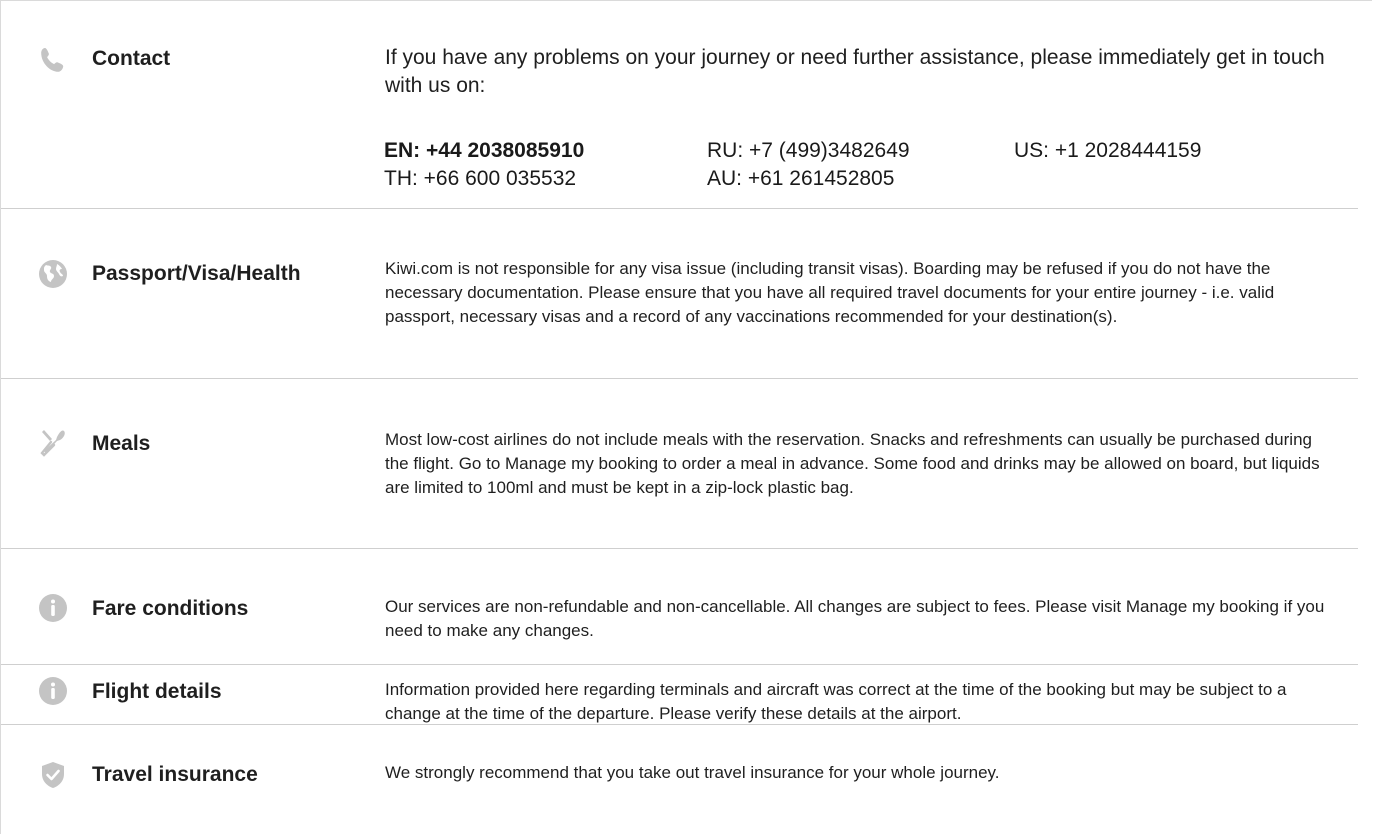 The width and height of the screenshot is (1373, 834). What do you see at coordinates (53, 442) in the screenshot?
I see `cutlery-icon` at bounding box center [53, 442].